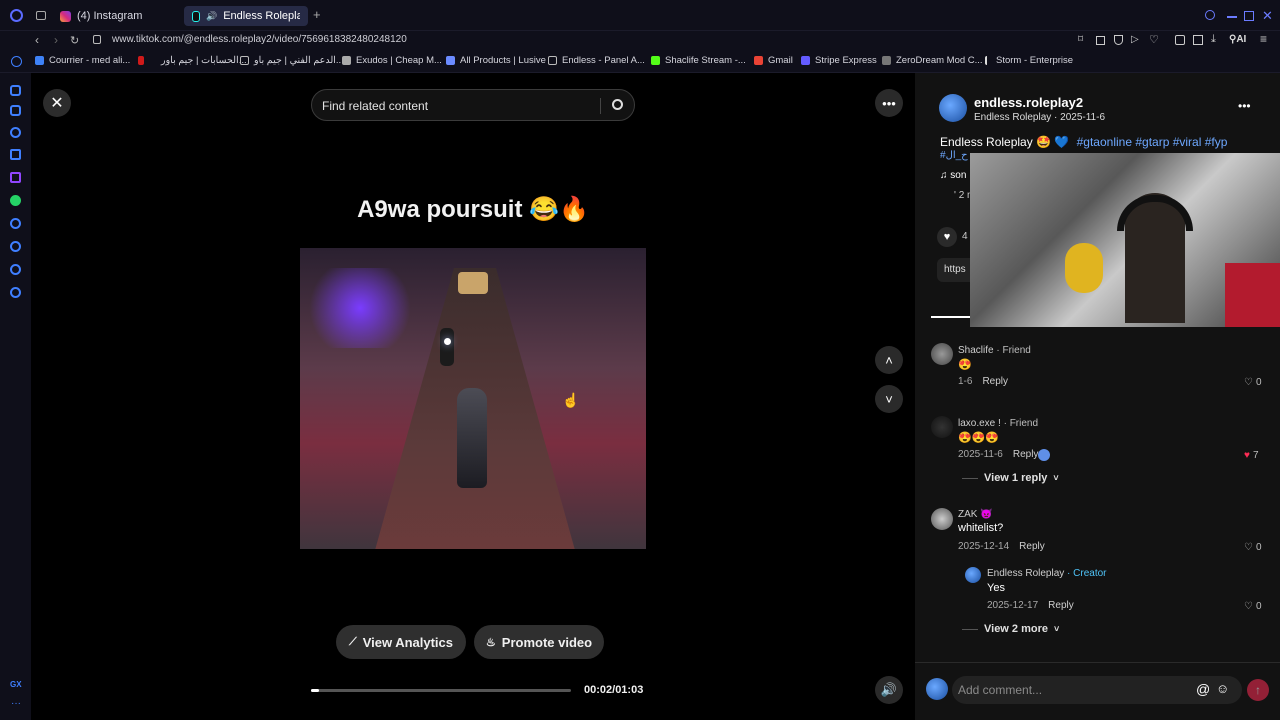 The image size is (1280, 720). I want to click on like-button: ♥, so click(947, 237).